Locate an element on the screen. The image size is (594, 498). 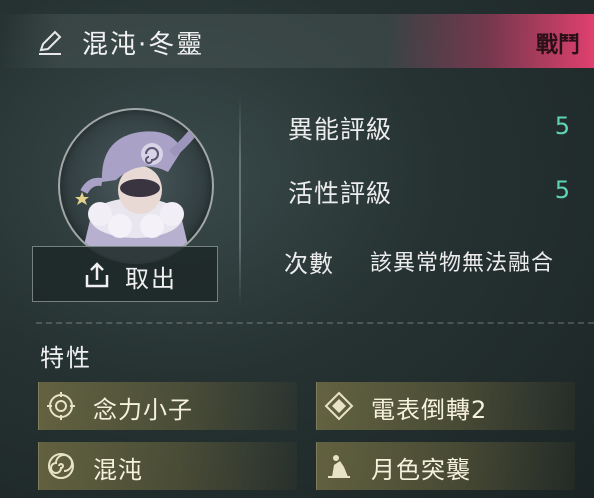
diamond-icon is located at coordinates (339, 406).